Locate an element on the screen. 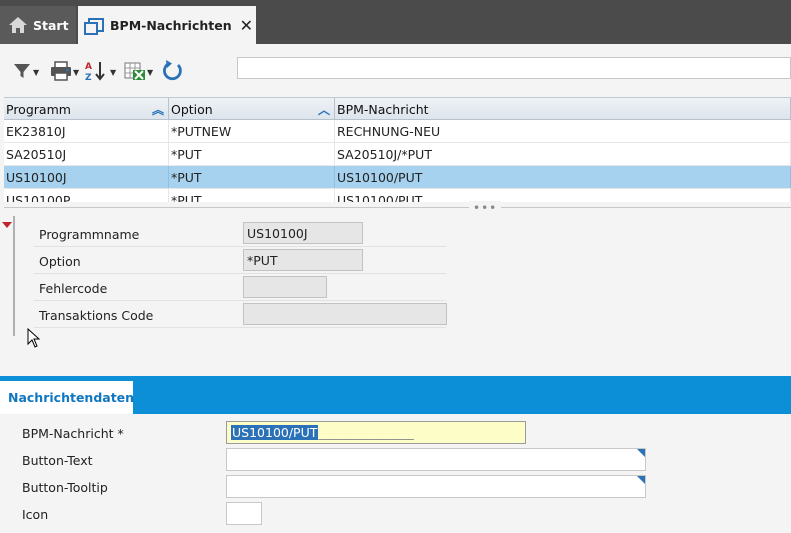  programmname-field: US10100J is located at coordinates (303, 233).